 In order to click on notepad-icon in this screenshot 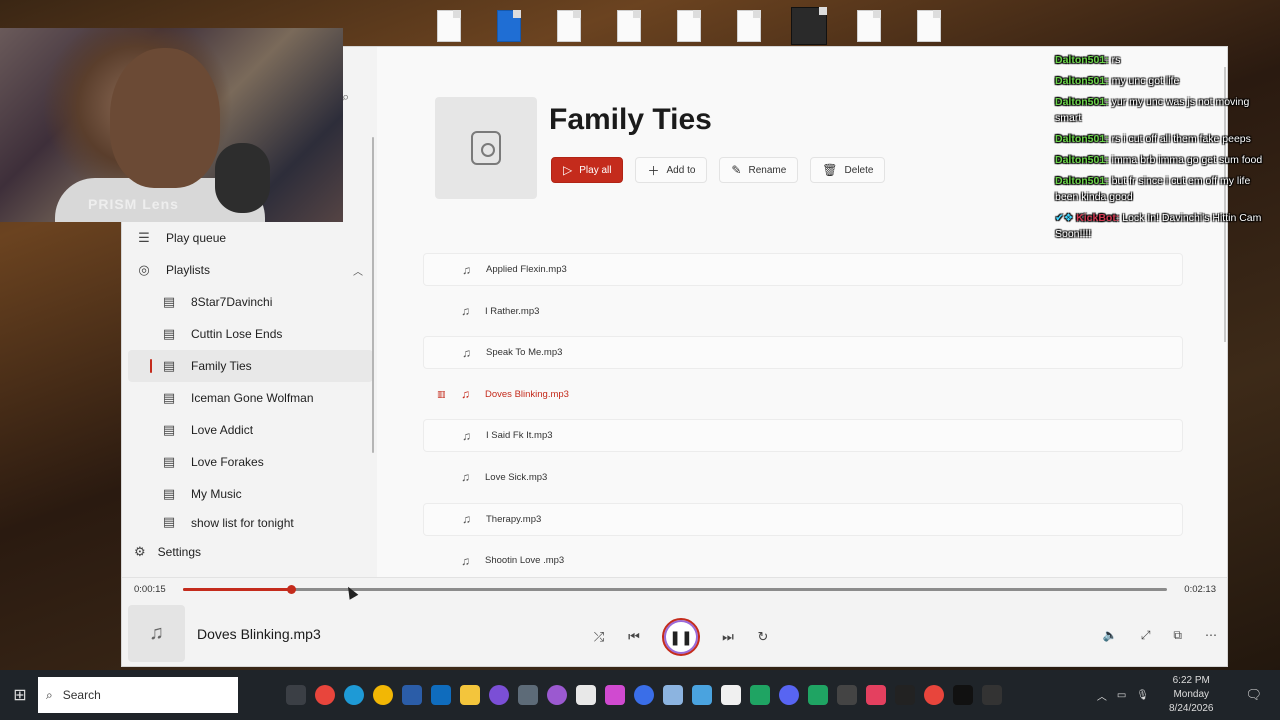, I will do `click(731, 695)`.